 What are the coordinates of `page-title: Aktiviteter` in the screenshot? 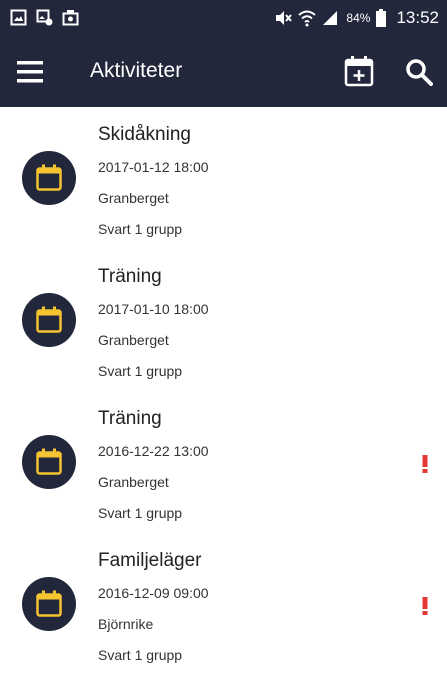 It's located at (136, 70).